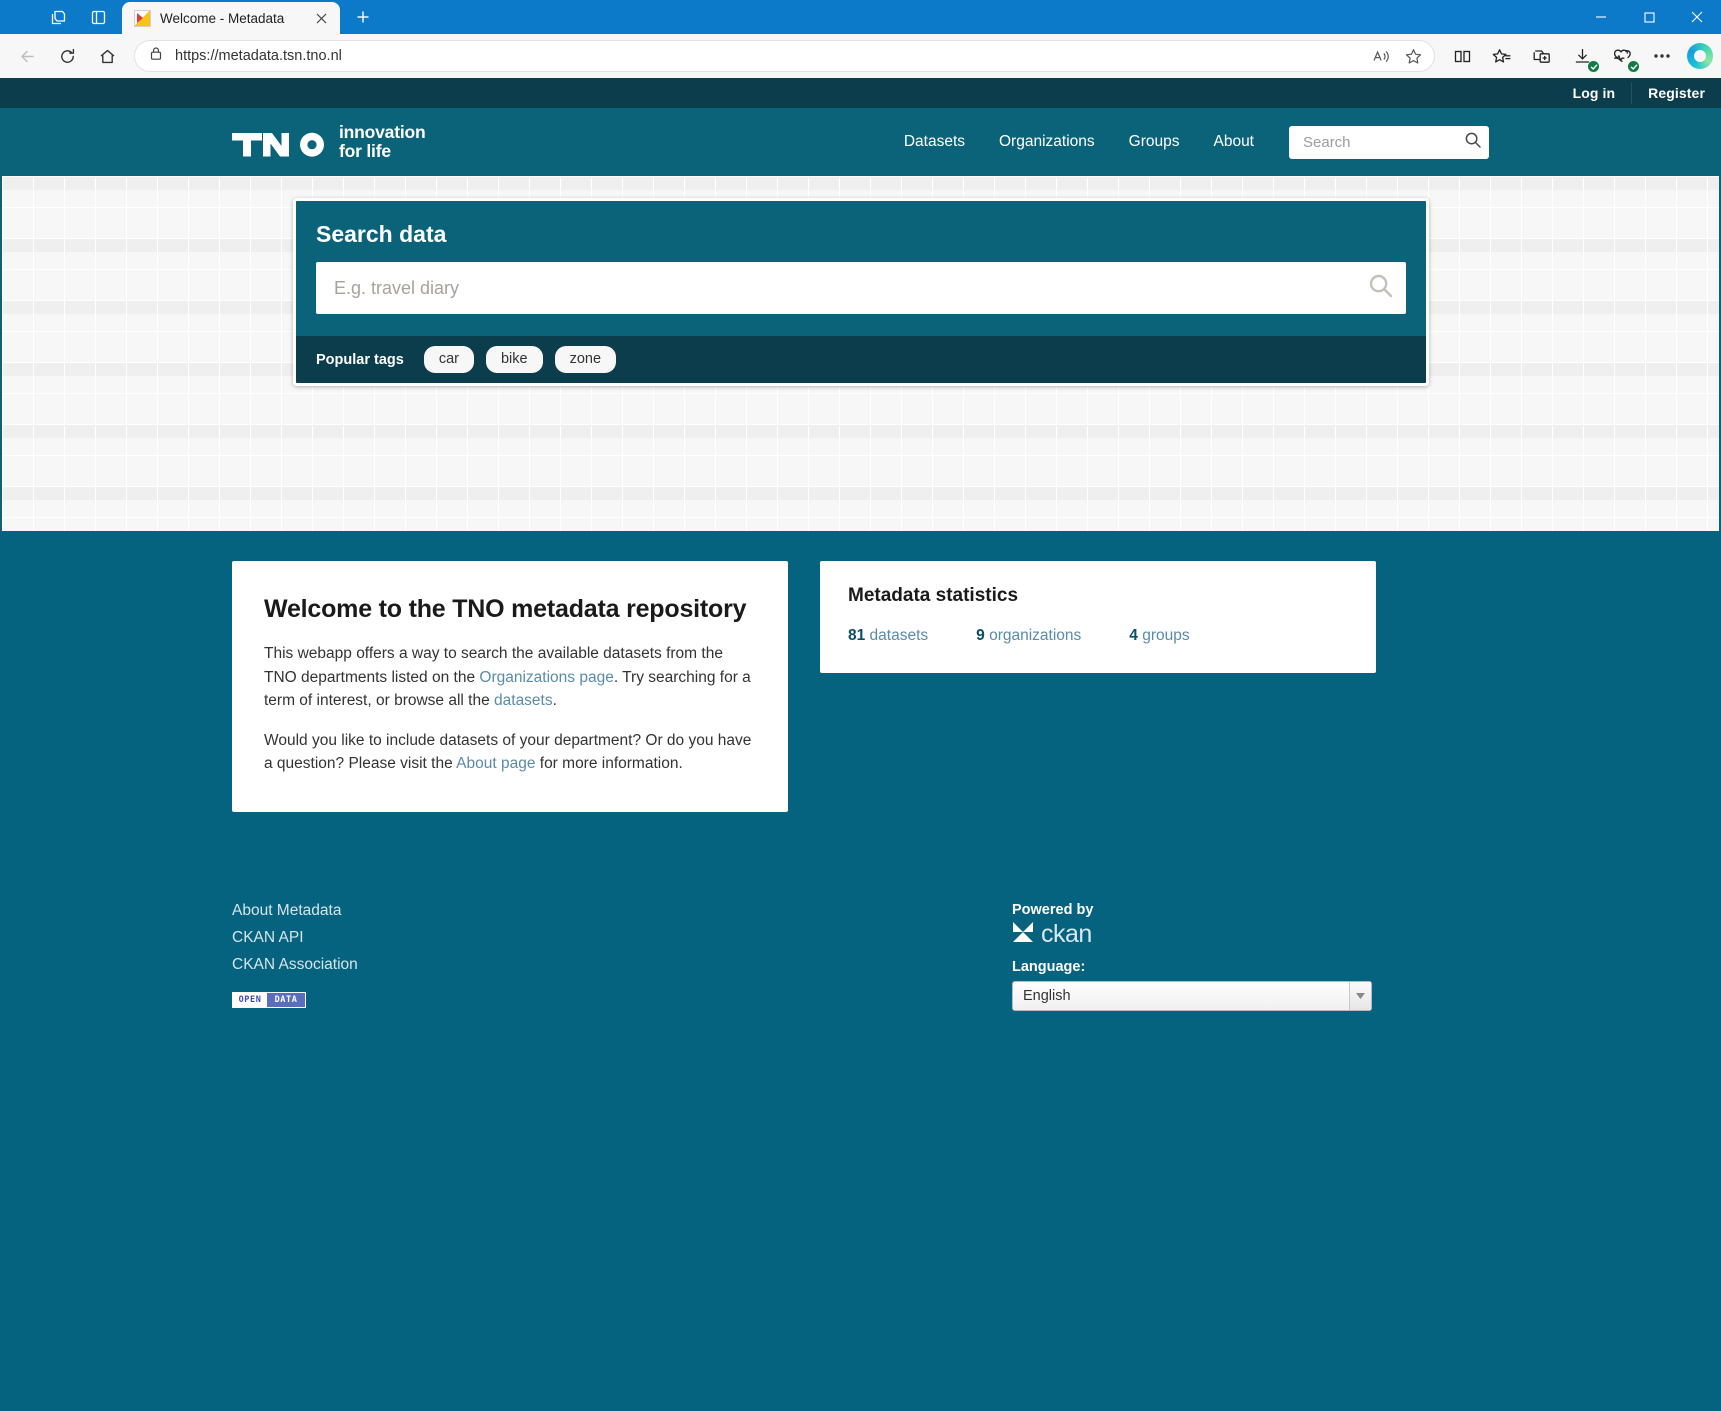 This screenshot has width=1721, height=1411. I want to click on search-panel-body: Search data, so click(861, 268).